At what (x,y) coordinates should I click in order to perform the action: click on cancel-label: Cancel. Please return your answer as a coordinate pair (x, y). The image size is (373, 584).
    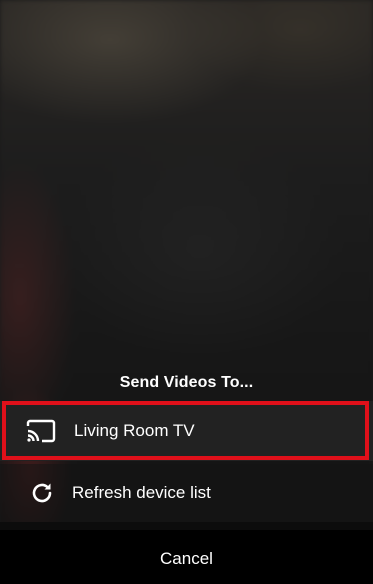
    Looking at the image, I should click on (186, 558).